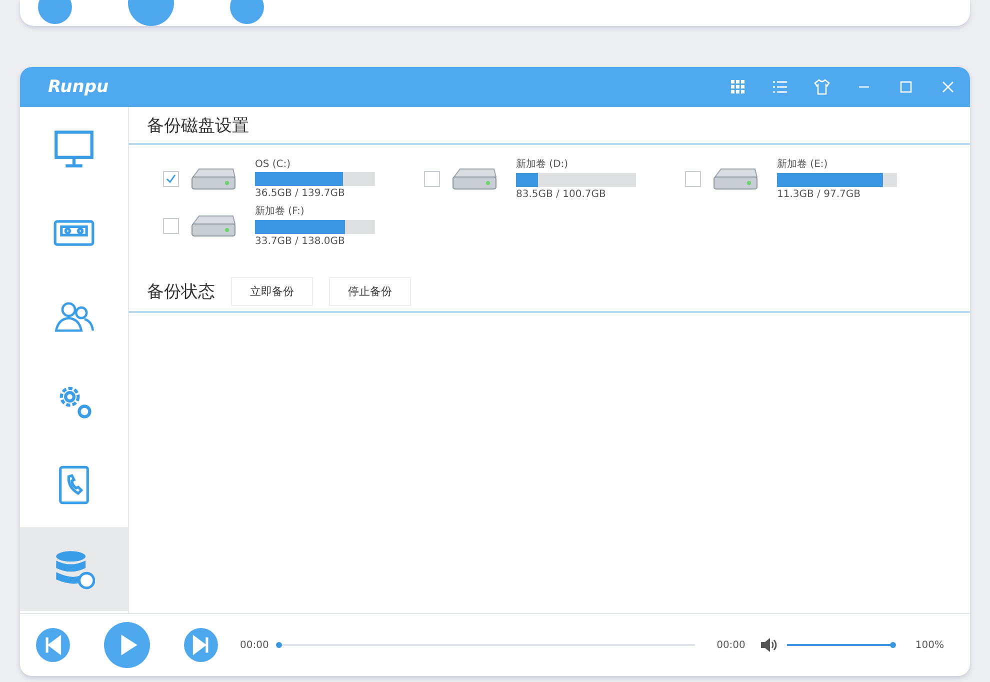  What do you see at coordinates (561, 194) in the screenshot?
I see `drive-size: 83.5GB / 100.7GB` at bounding box center [561, 194].